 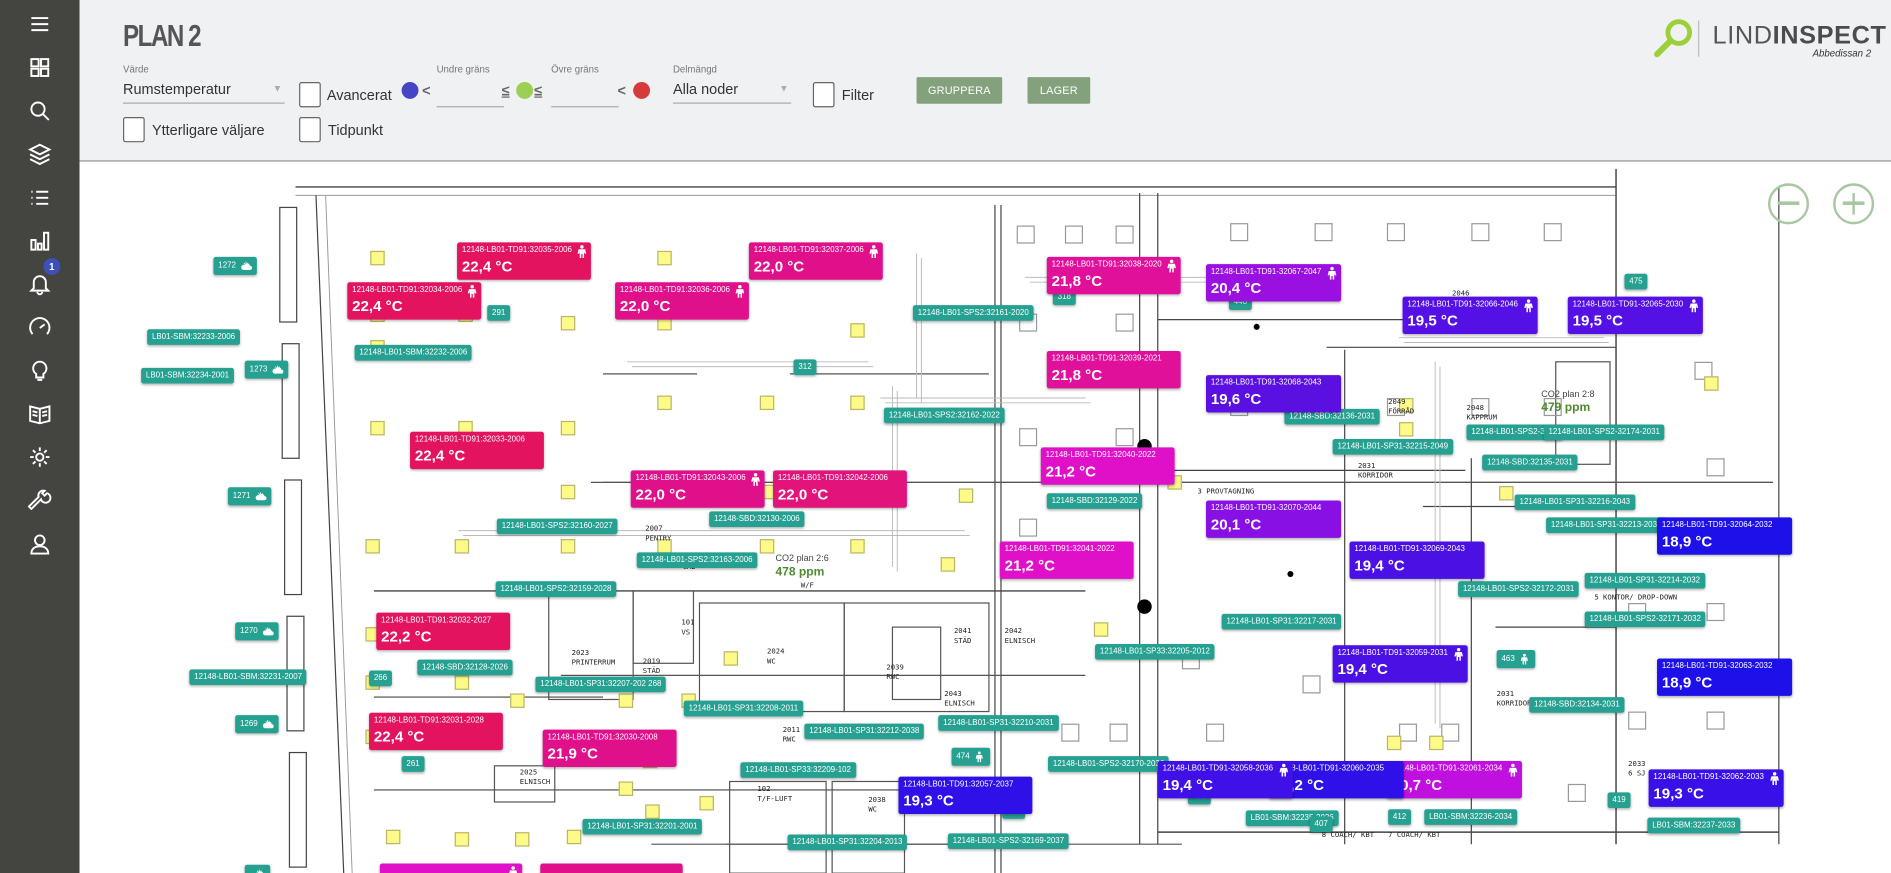 What do you see at coordinates (1694, 825) in the screenshot?
I see `sensor-chip: LB01-SBM:32237-2033` at bounding box center [1694, 825].